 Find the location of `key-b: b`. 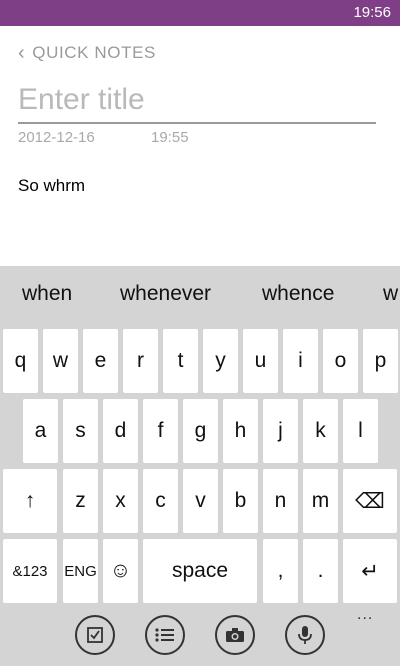

key-b: b is located at coordinates (240, 501).